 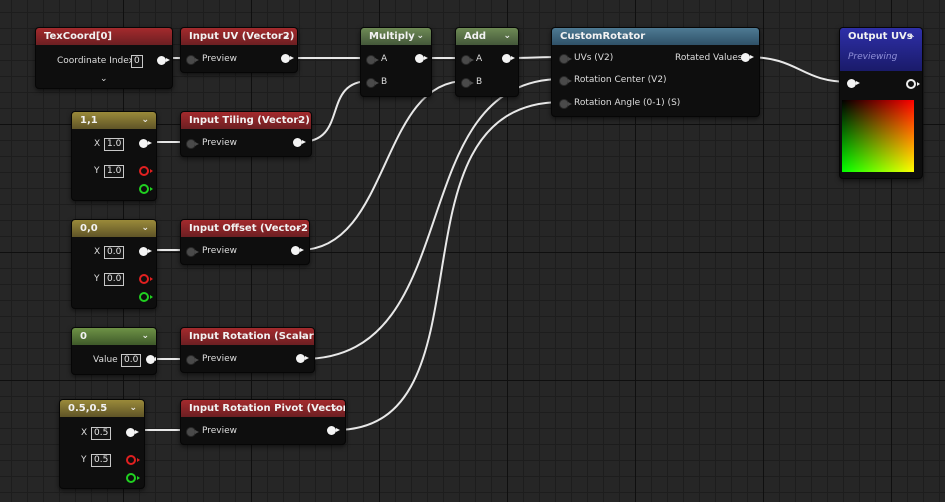 I want to click on input-rotation-input-pin, so click(x=192, y=360).